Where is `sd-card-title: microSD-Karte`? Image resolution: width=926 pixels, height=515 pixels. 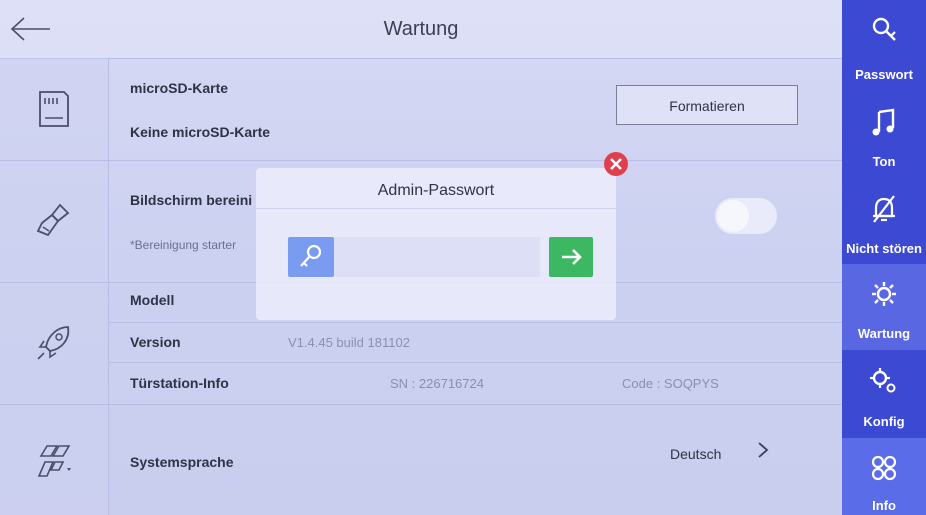 sd-card-title: microSD-Karte is located at coordinates (179, 88).